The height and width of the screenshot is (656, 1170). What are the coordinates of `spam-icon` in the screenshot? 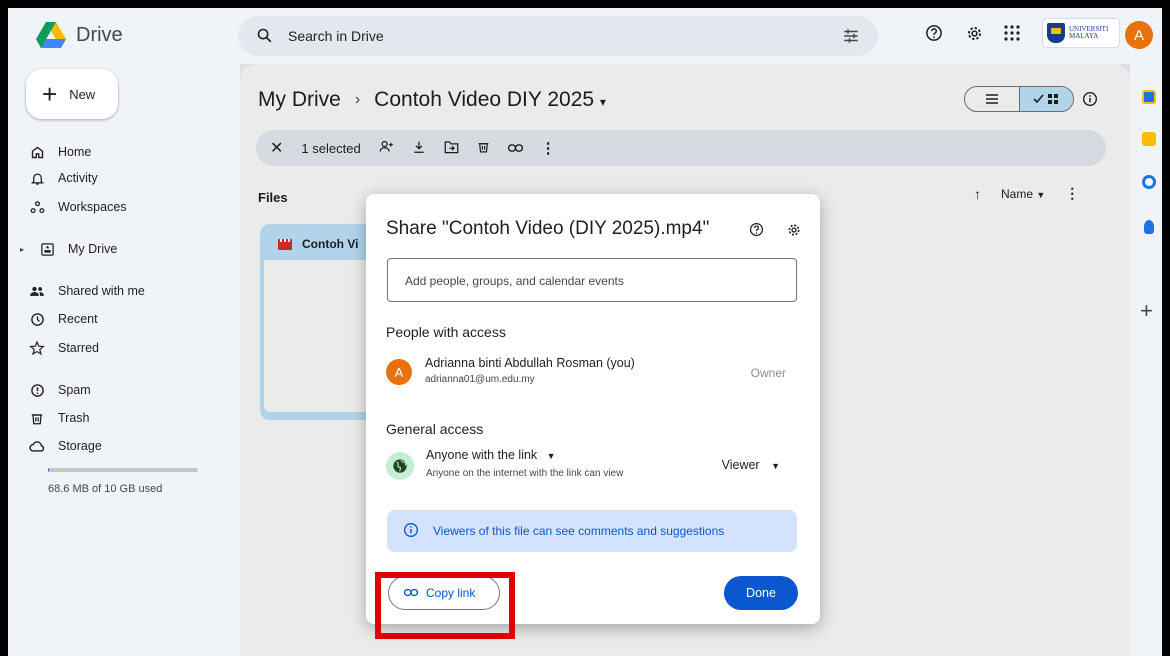 It's located at (37, 390).